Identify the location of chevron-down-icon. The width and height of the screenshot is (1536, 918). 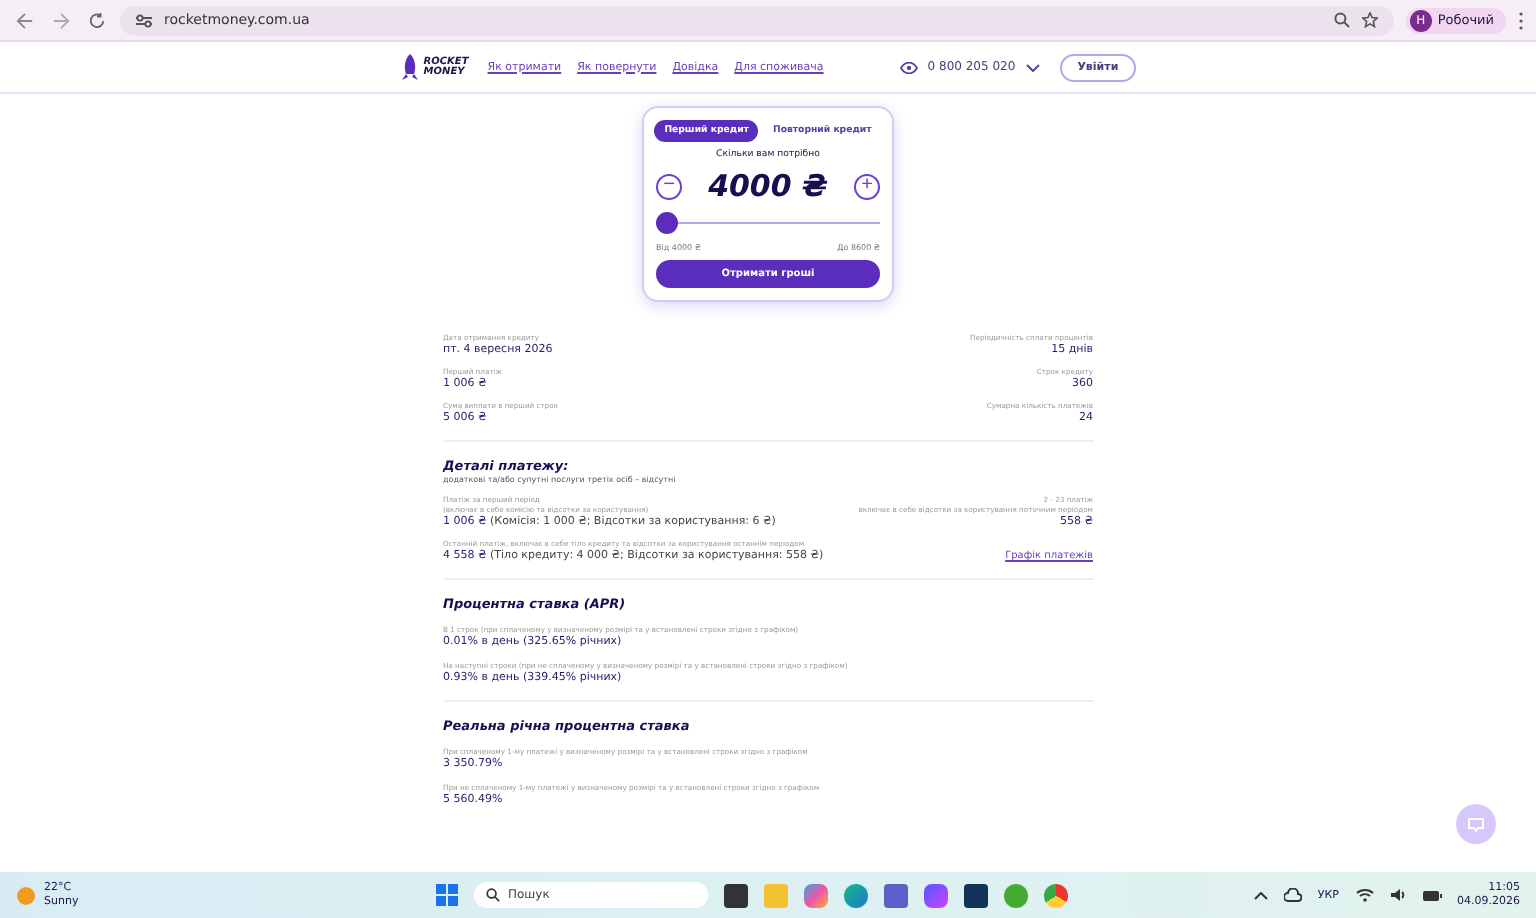
(1032, 67).